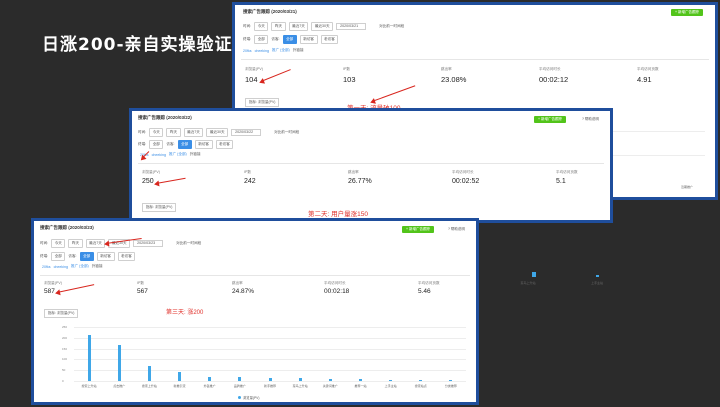 Image resolution: width=720 pixels, height=407 pixels. Describe the element at coordinates (420, 386) in the screenshot. I see `x-tick-label: 搜索站点` at that location.